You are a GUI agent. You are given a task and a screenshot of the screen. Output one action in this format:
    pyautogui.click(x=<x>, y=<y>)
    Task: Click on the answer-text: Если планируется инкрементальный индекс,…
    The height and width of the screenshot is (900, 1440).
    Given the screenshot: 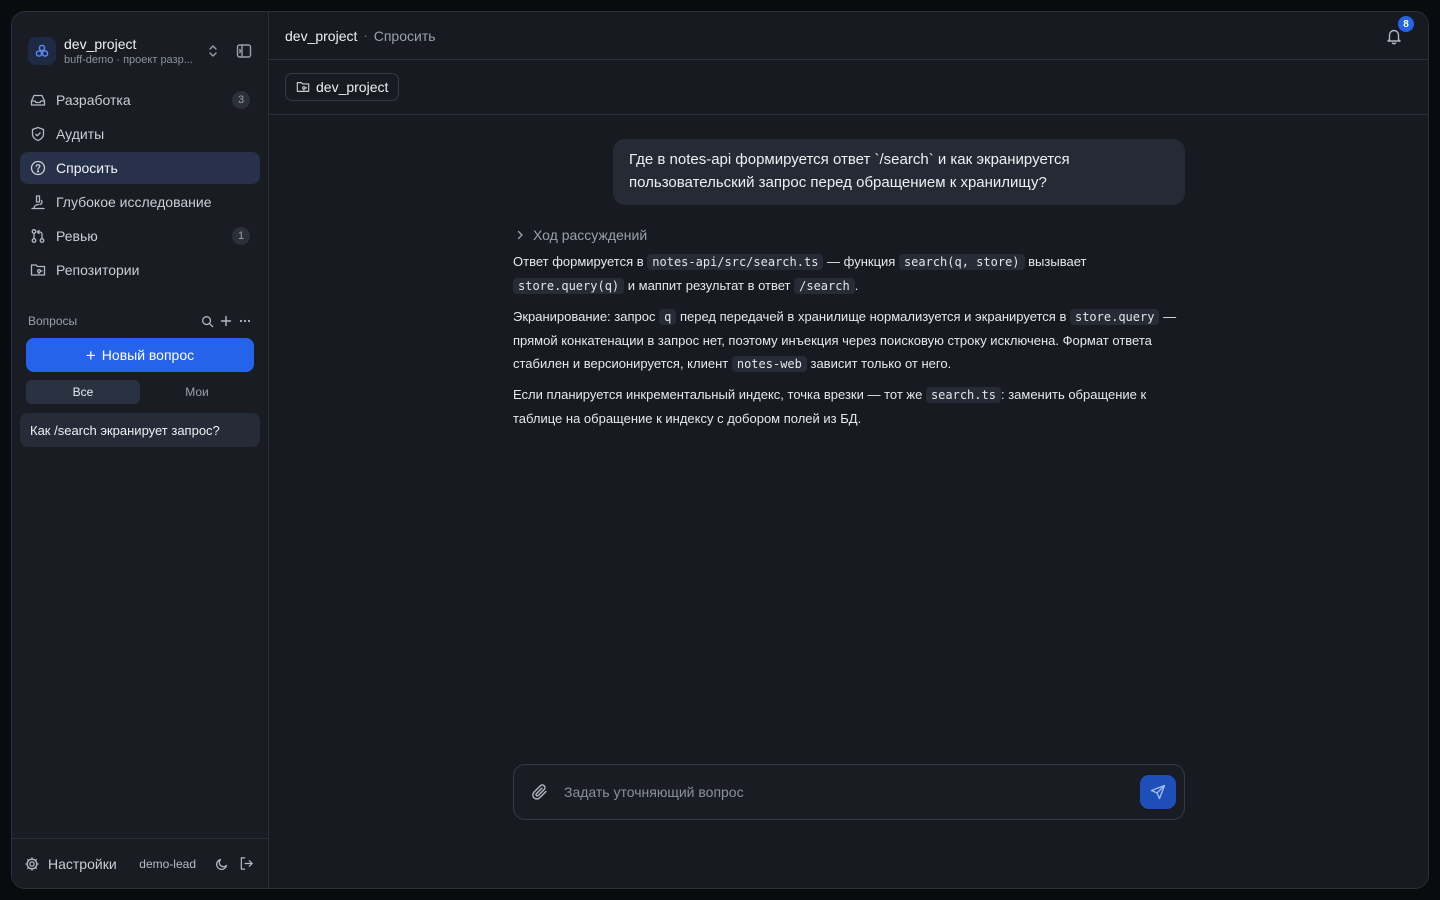 What is the action you would take?
    pyautogui.click(x=719, y=394)
    